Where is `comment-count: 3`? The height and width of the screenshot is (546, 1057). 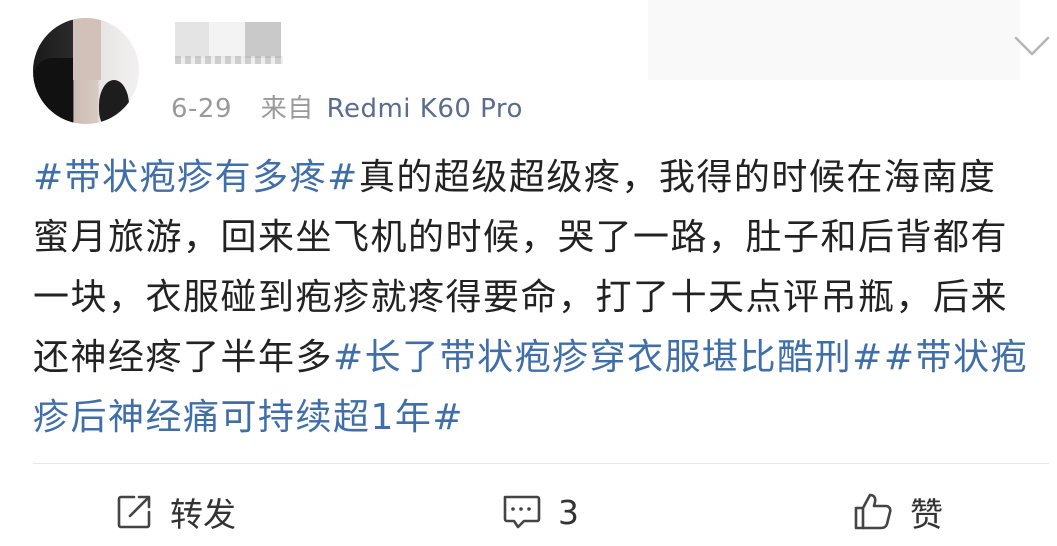
comment-count: 3 is located at coordinates (568, 512).